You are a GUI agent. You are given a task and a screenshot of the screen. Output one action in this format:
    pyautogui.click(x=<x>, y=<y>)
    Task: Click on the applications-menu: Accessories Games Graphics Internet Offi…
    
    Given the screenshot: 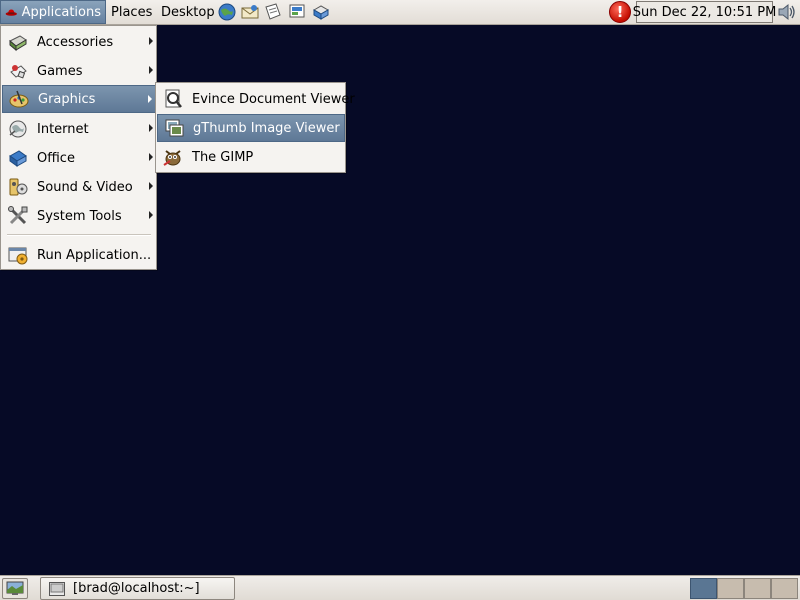 What is the action you would take?
    pyautogui.click(x=78, y=147)
    